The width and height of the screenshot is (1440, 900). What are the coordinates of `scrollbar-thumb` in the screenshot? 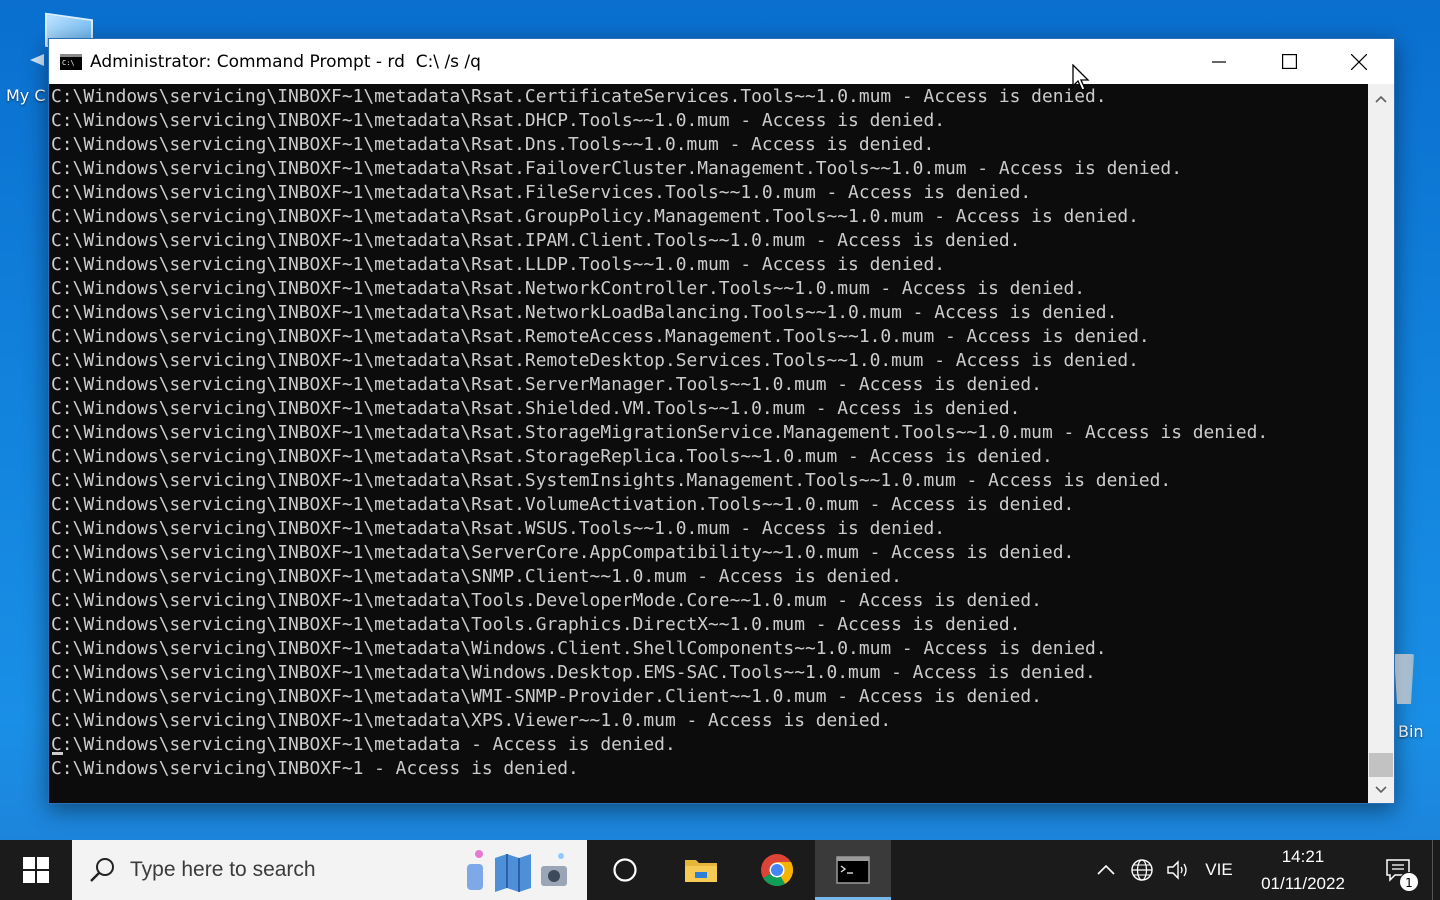 It's located at (1381, 765).